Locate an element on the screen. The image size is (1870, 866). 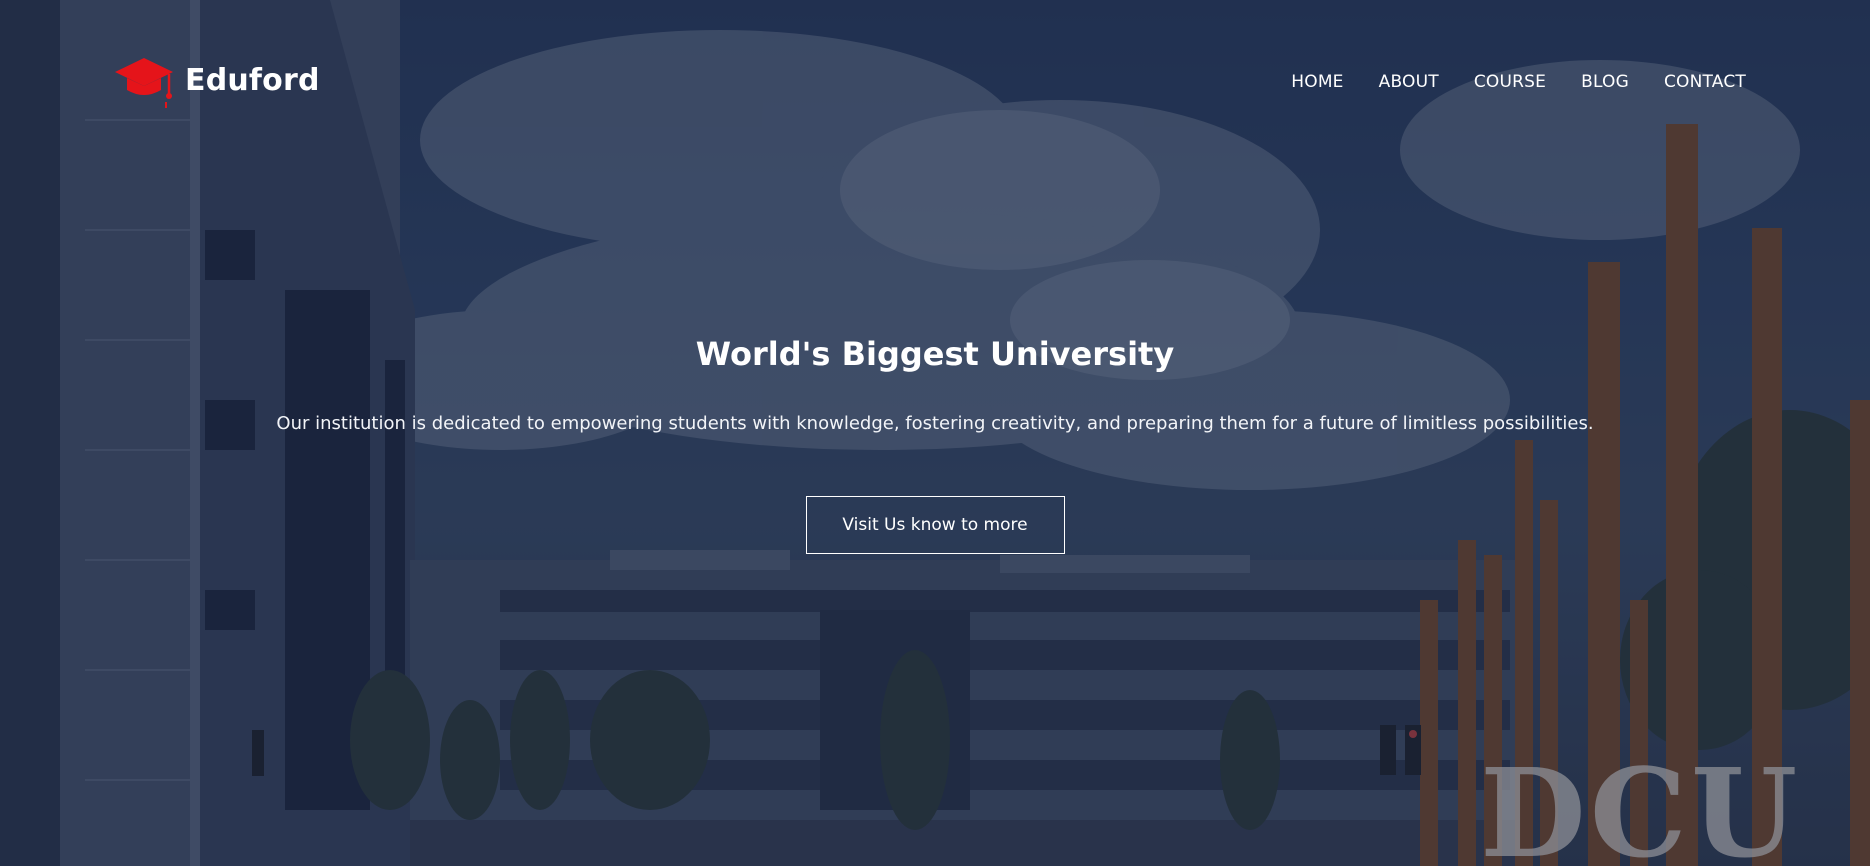
nav-item-course: COURSE is located at coordinates (1510, 82).